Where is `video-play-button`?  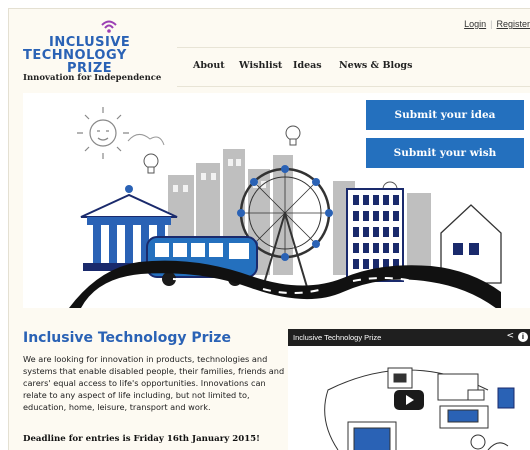 video-play-button is located at coordinates (409, 400).